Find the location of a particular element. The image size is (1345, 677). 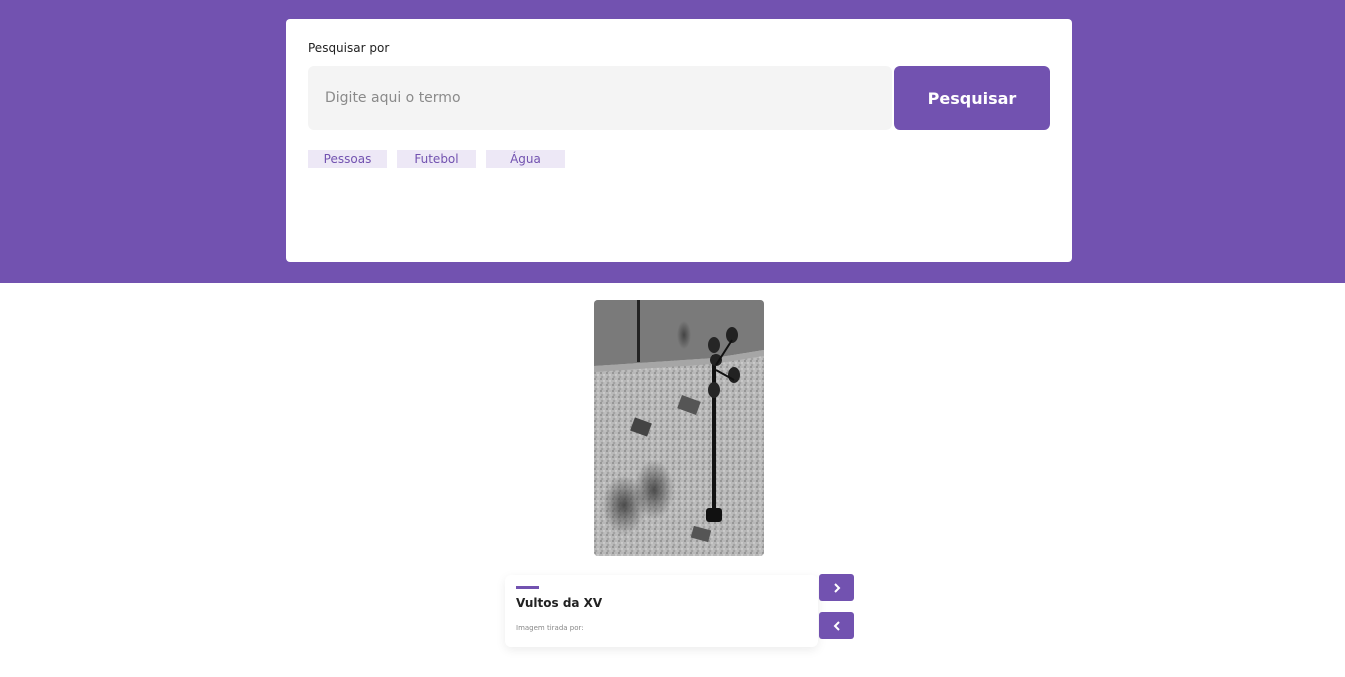

caption-title: Vultos da XV is located at coordinates (559, 603).